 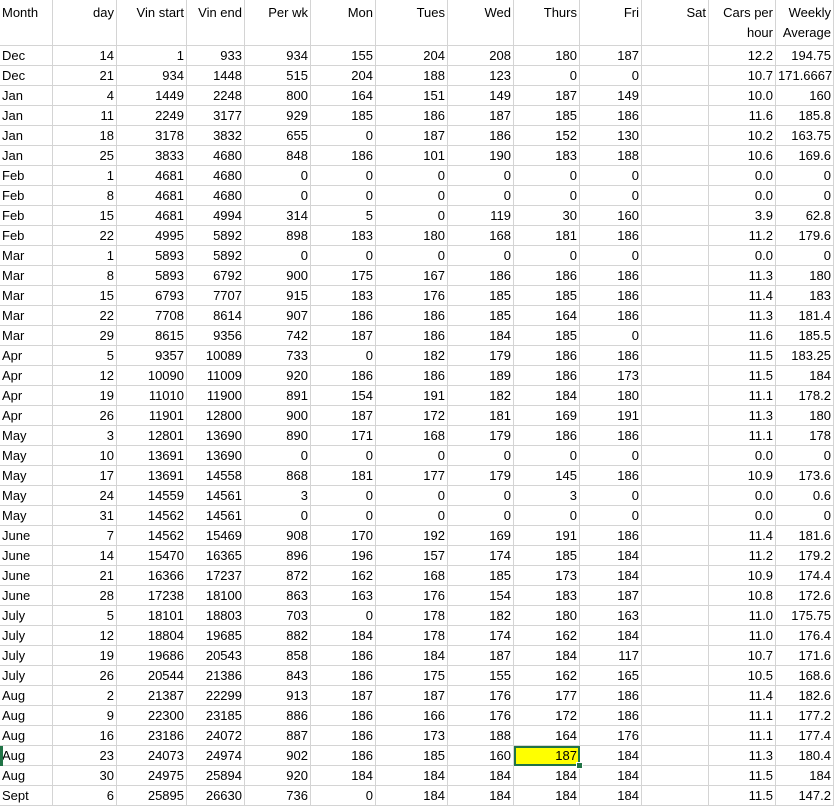 What do you see at coordinates (481, 116) in the screenshot?
I see `cell-wed: 187` at bounding box center [481, 116].